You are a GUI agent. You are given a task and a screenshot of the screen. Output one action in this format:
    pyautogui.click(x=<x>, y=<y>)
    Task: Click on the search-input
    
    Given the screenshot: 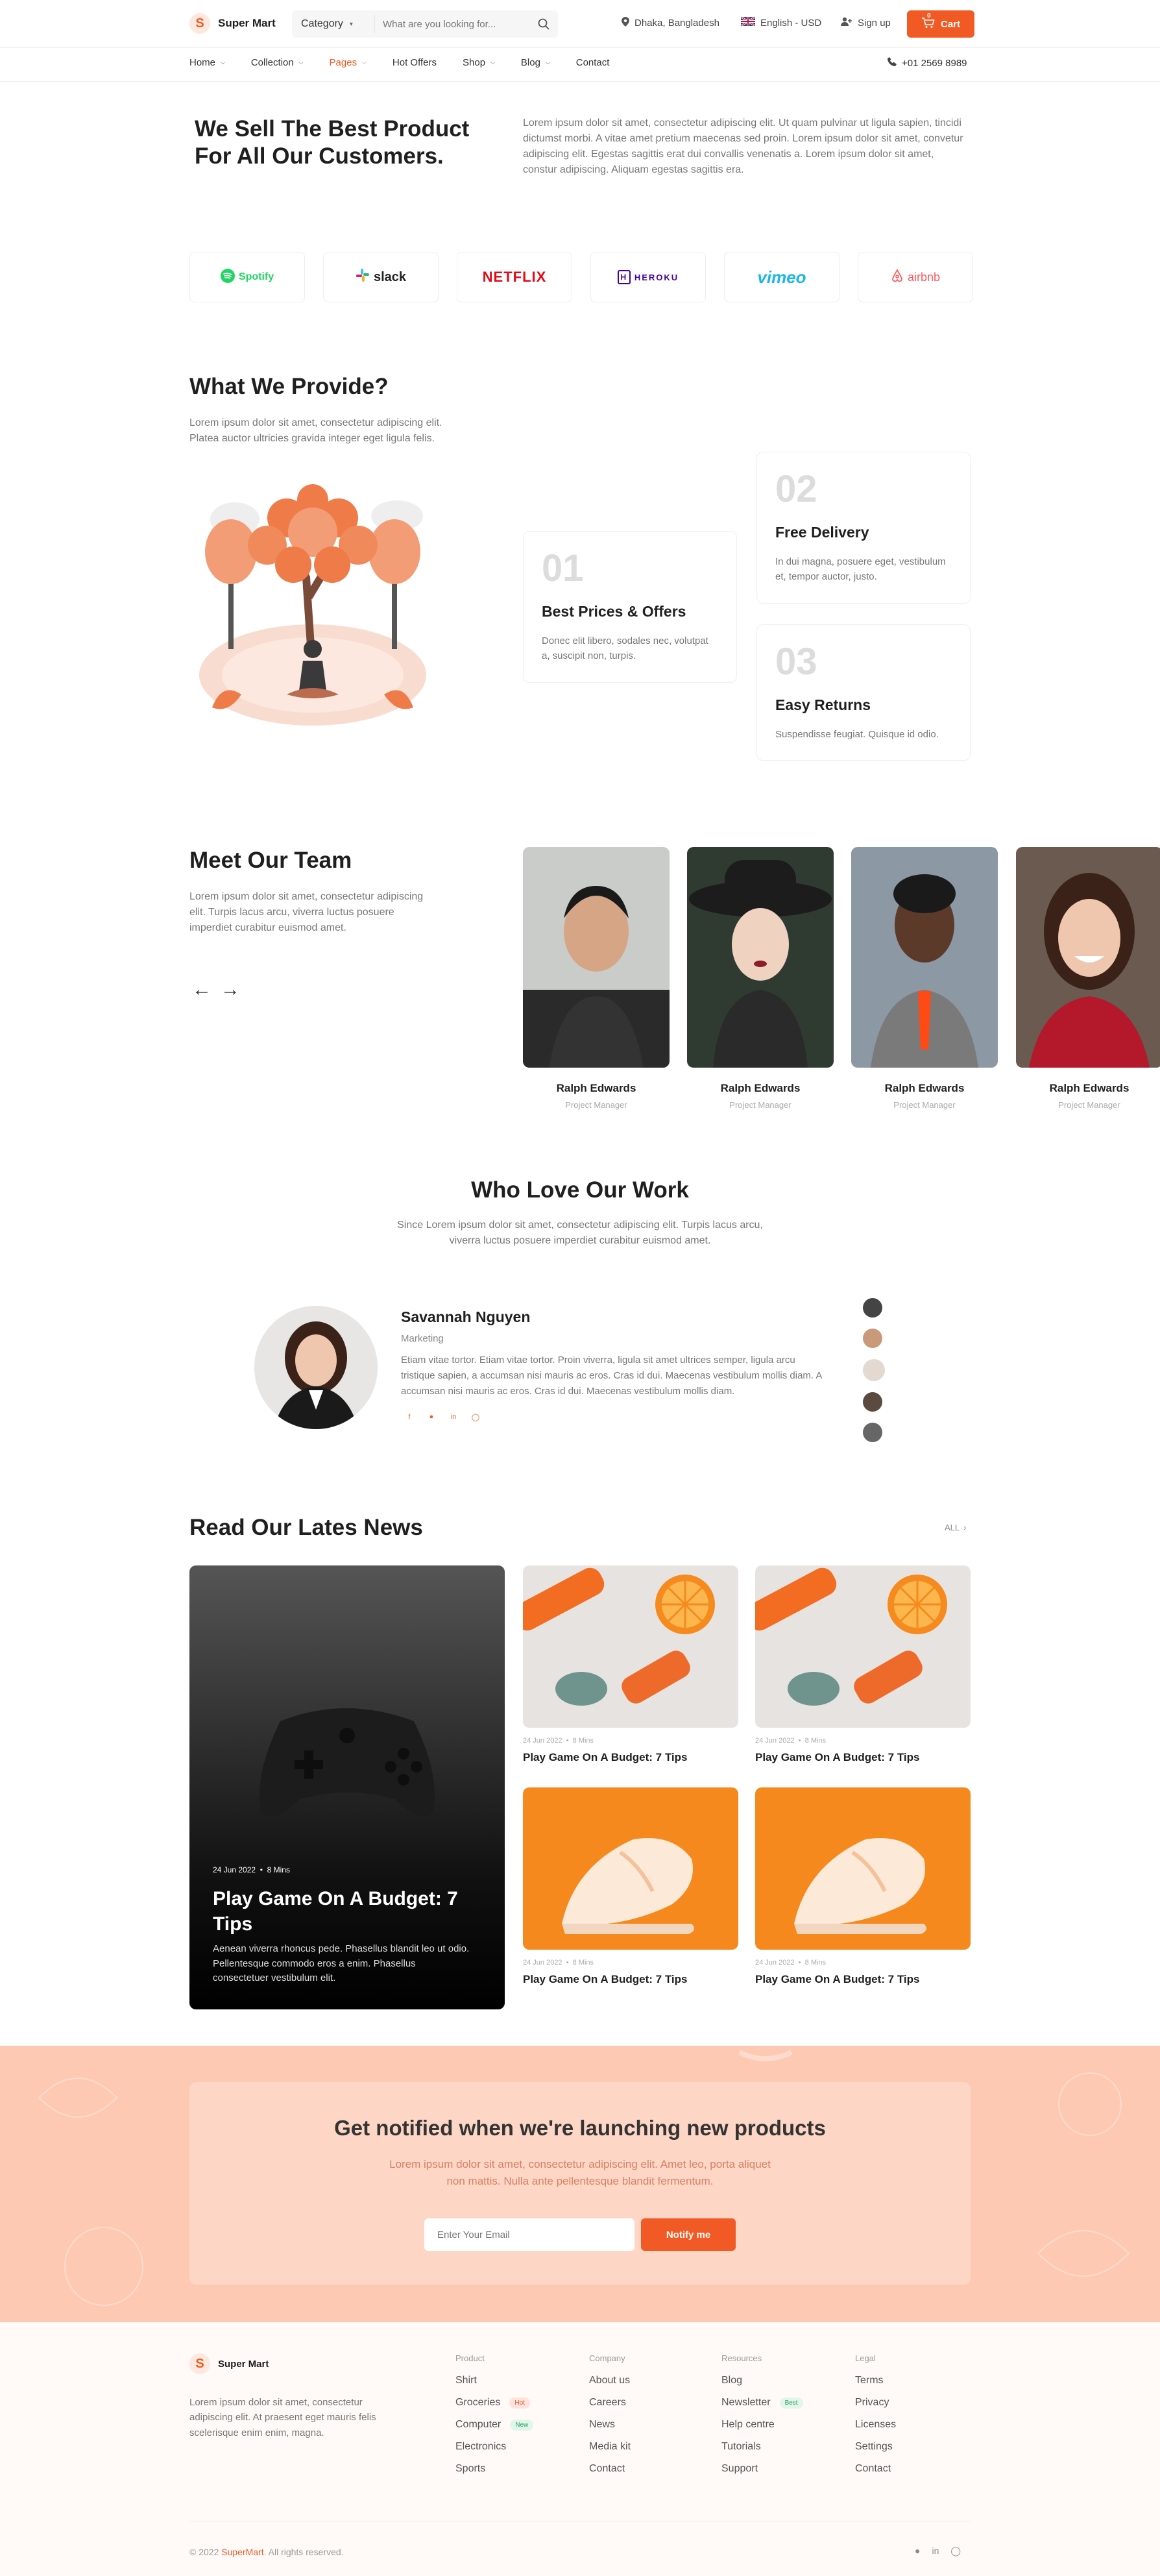 What is the action you would take?
    pyautogui.click(x=452, y=24)
    